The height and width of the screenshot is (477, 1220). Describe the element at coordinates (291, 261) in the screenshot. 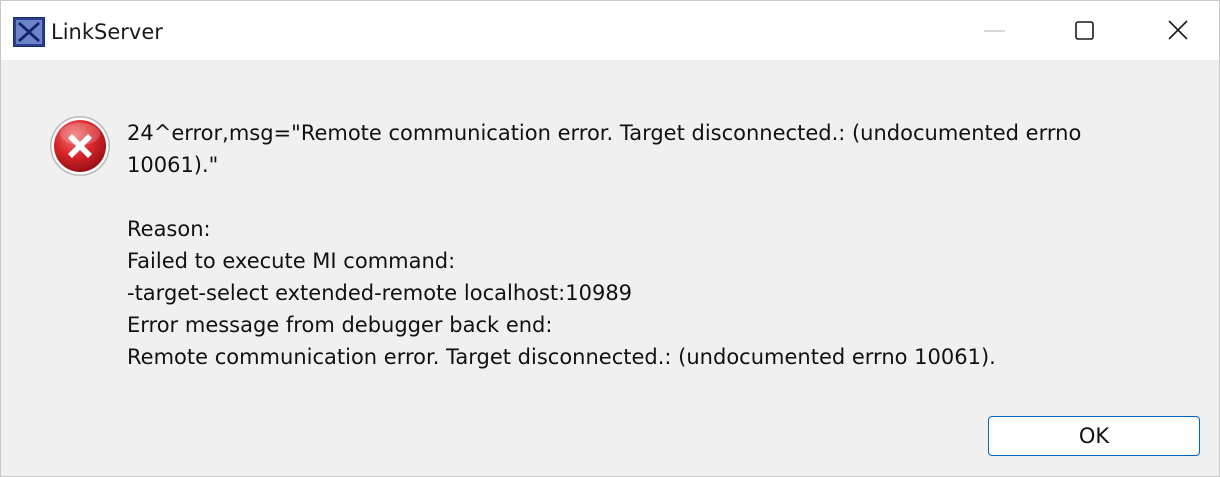

I see `message-line: Failed to execute MI command:` at that location.